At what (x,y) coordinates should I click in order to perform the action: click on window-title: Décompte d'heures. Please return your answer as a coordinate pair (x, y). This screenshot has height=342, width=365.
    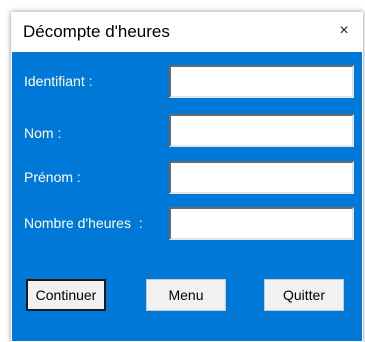
    Looking at the image, I should click on (96, 31).